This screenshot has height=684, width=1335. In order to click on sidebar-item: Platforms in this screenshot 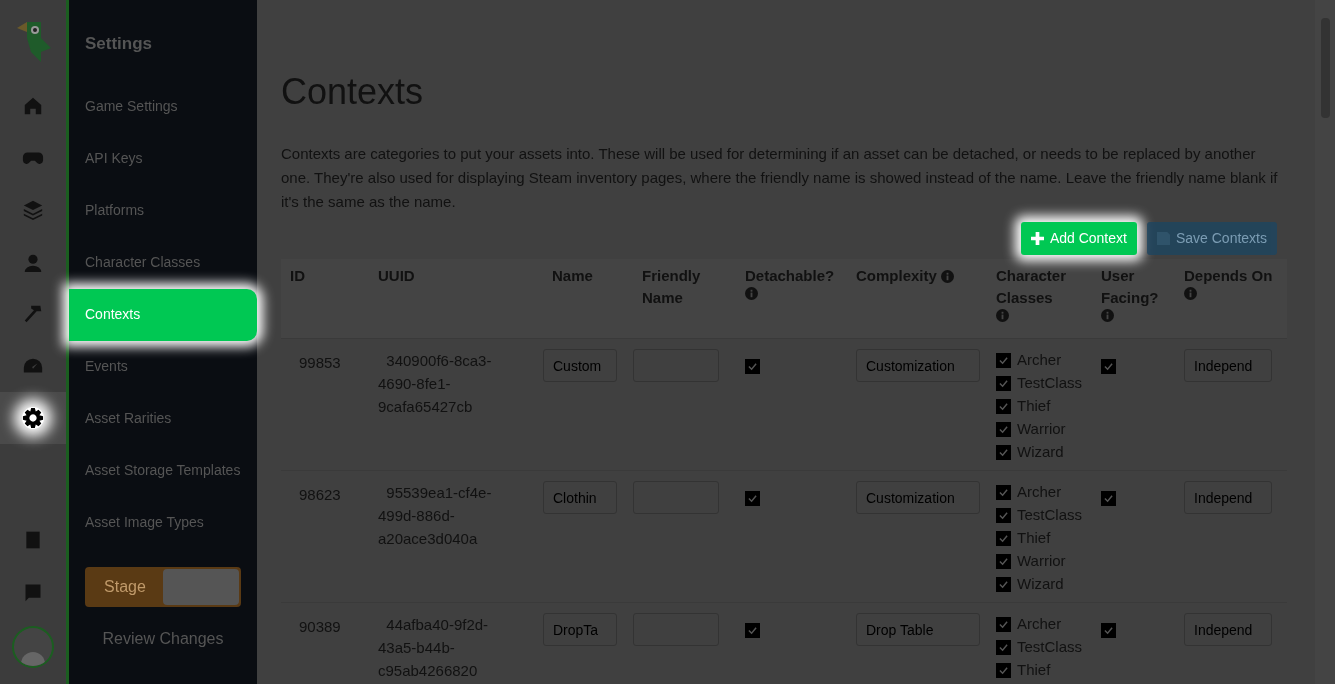, I will do `click(163, 210)`.